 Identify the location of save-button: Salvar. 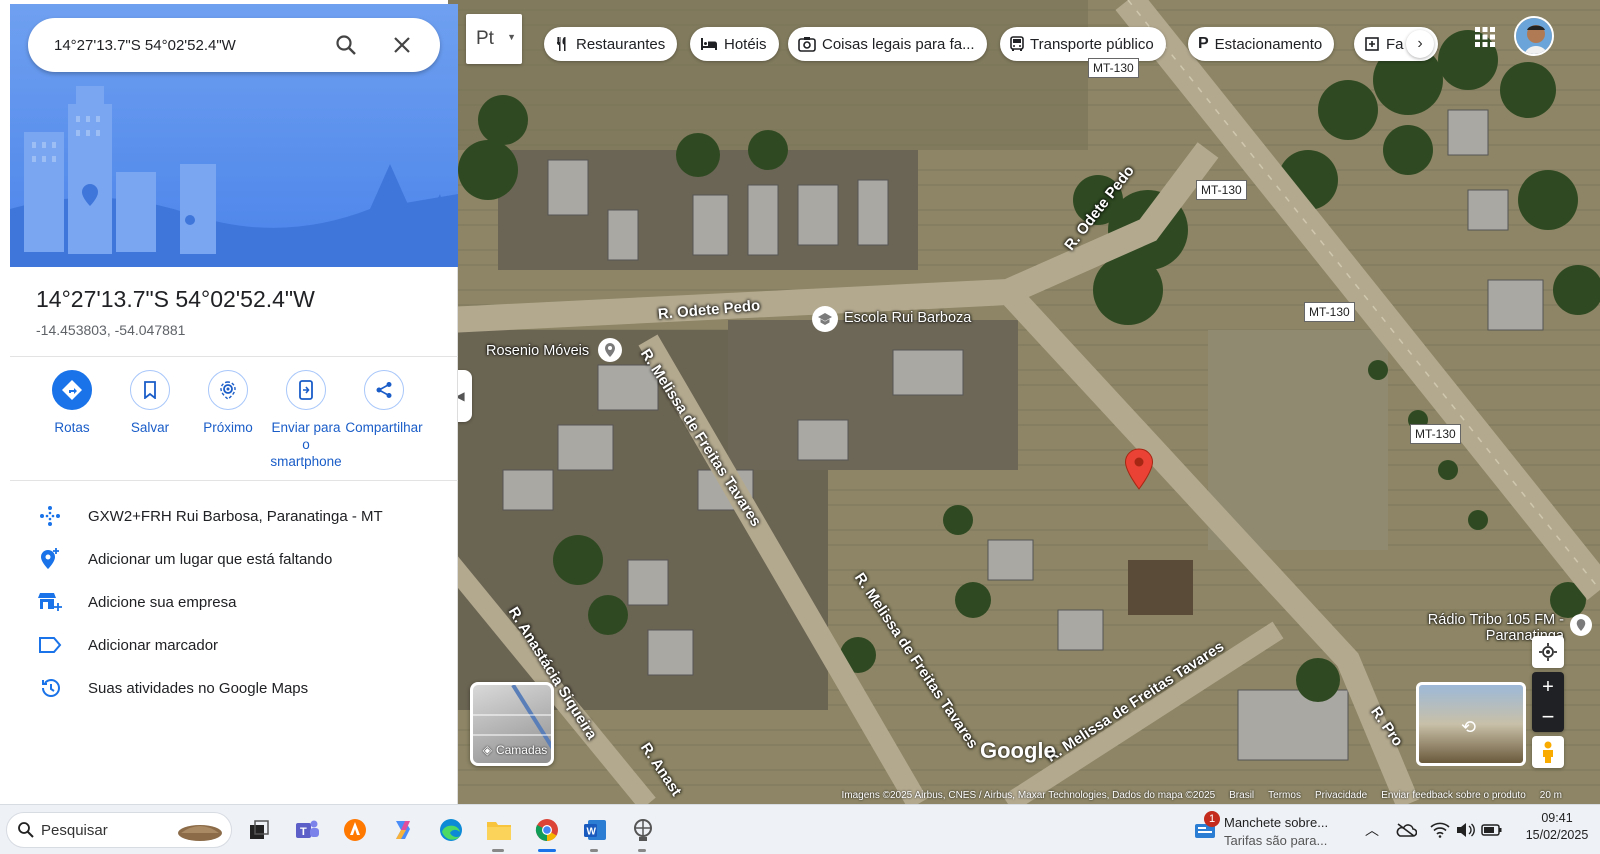
(150, 403).